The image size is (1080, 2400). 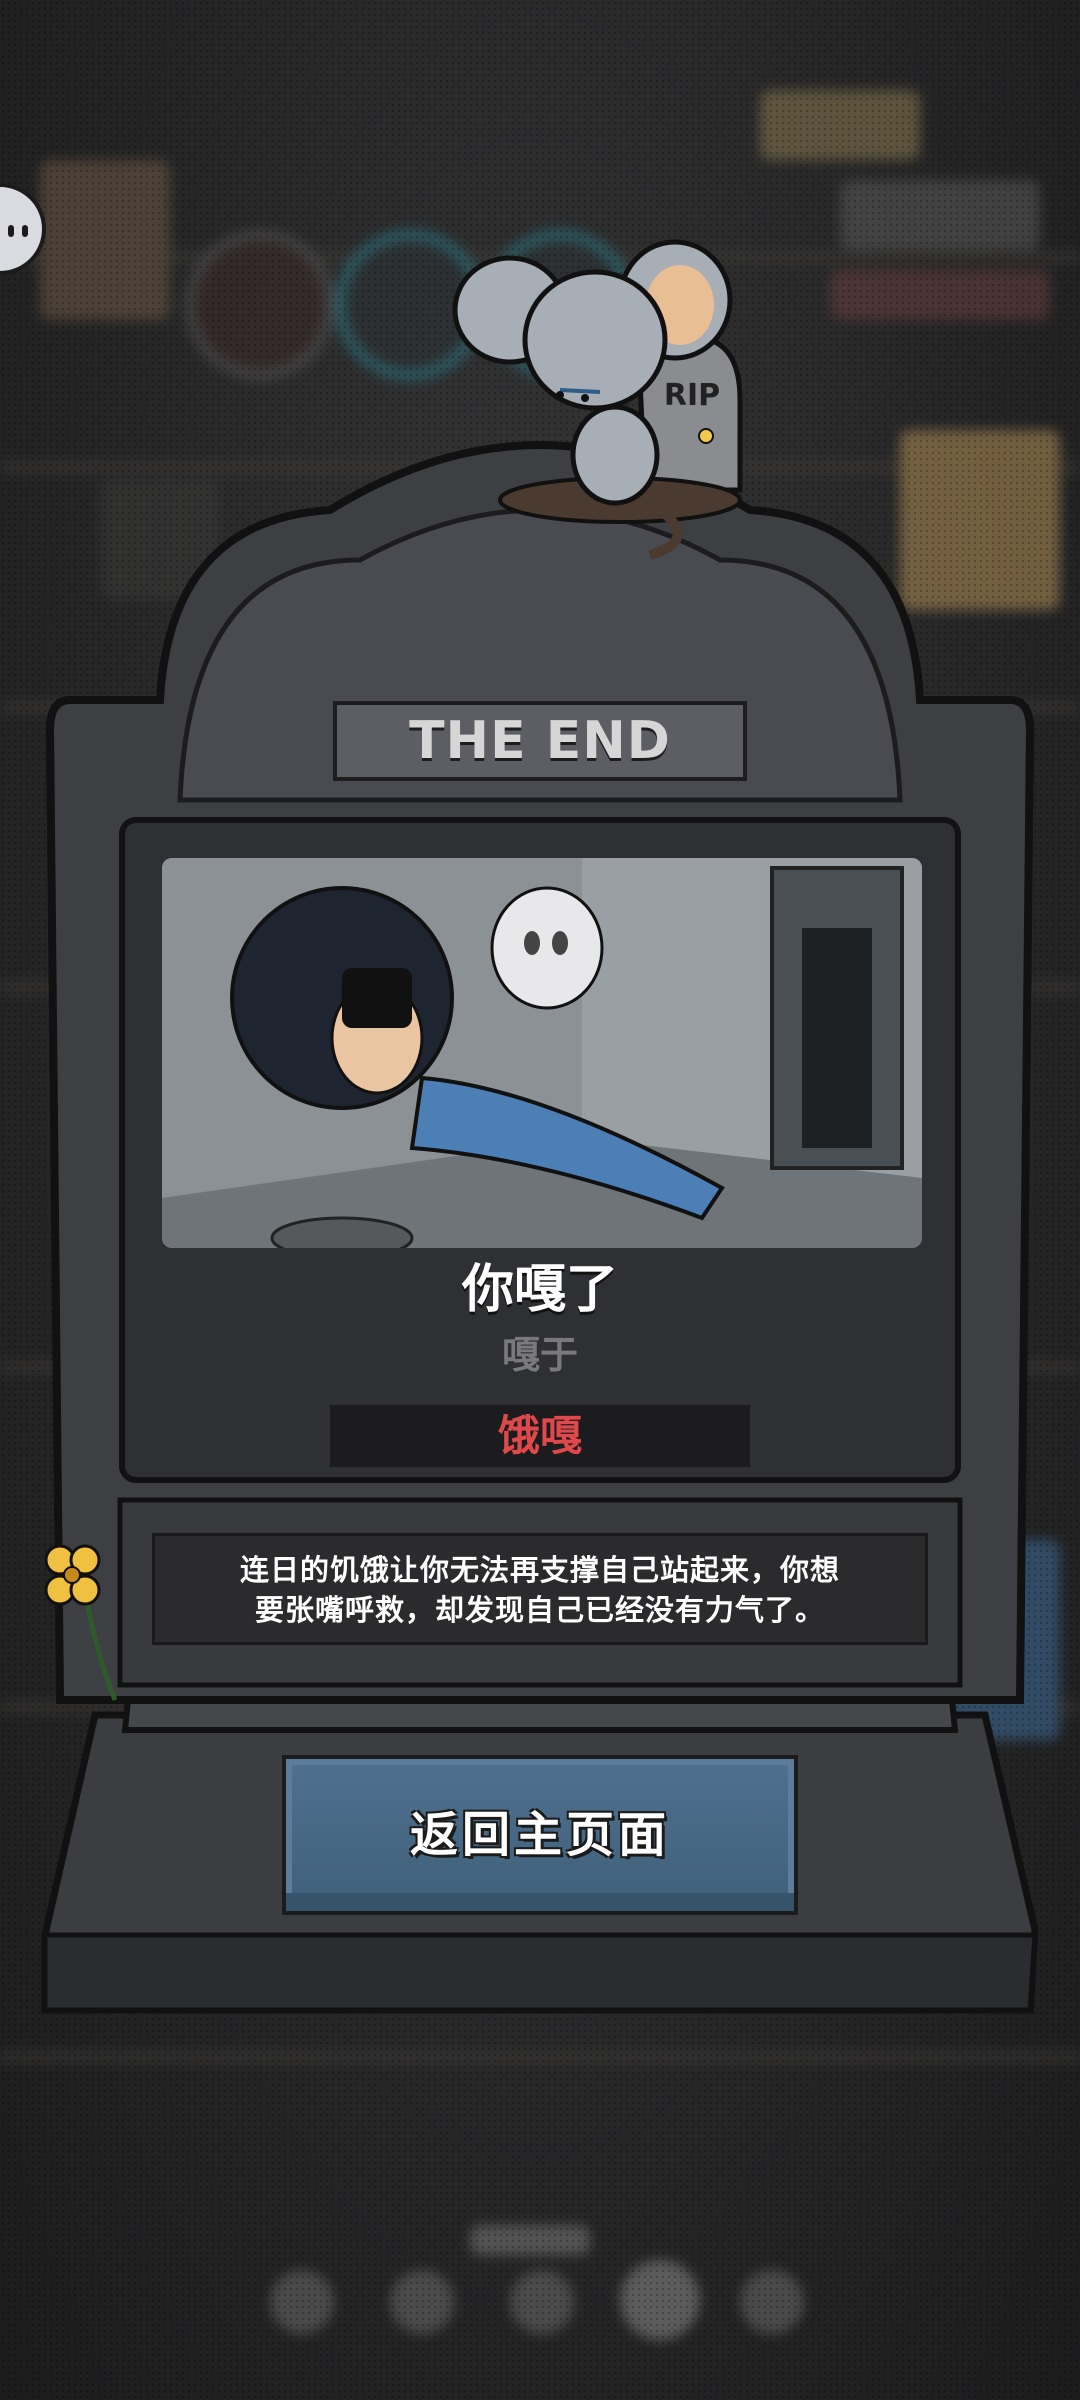 I want to click on death-cause: 饿嘎, so click(x=540, y=1436).